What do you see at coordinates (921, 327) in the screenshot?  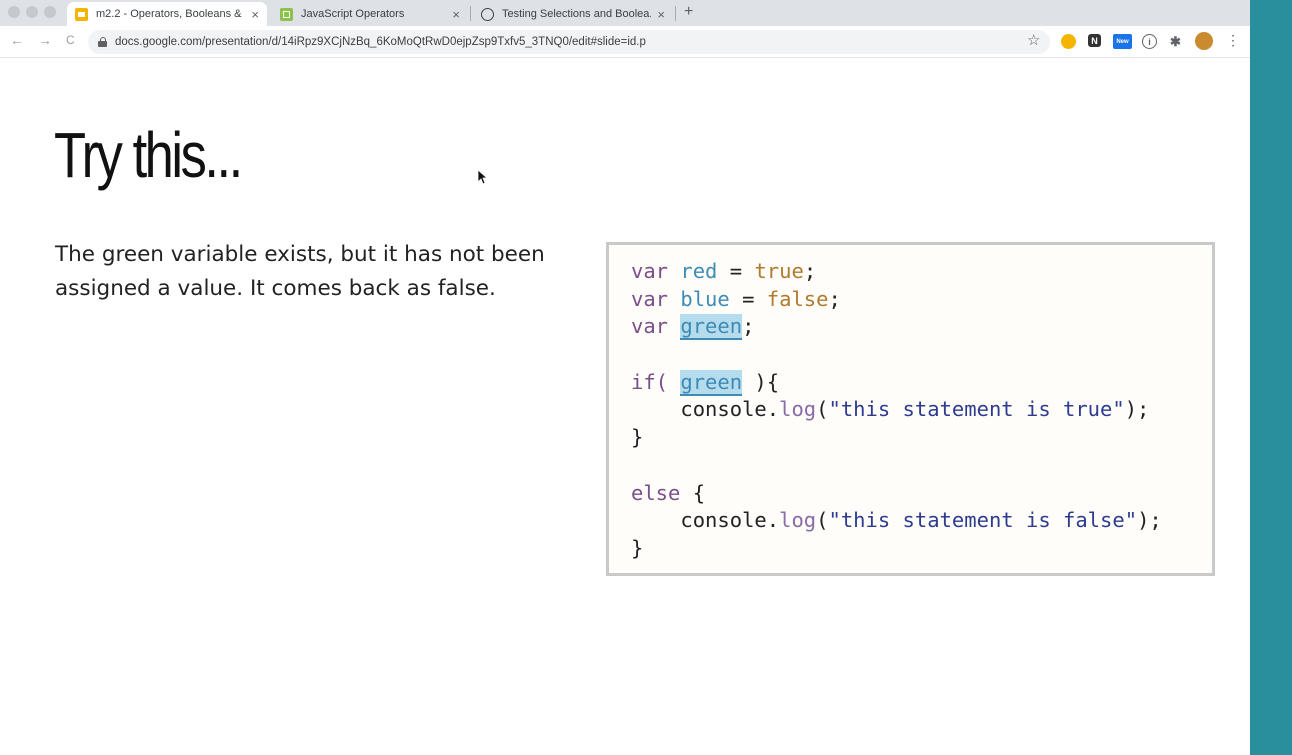 I see `code-line: var green;` at bounding box center [921, 327].